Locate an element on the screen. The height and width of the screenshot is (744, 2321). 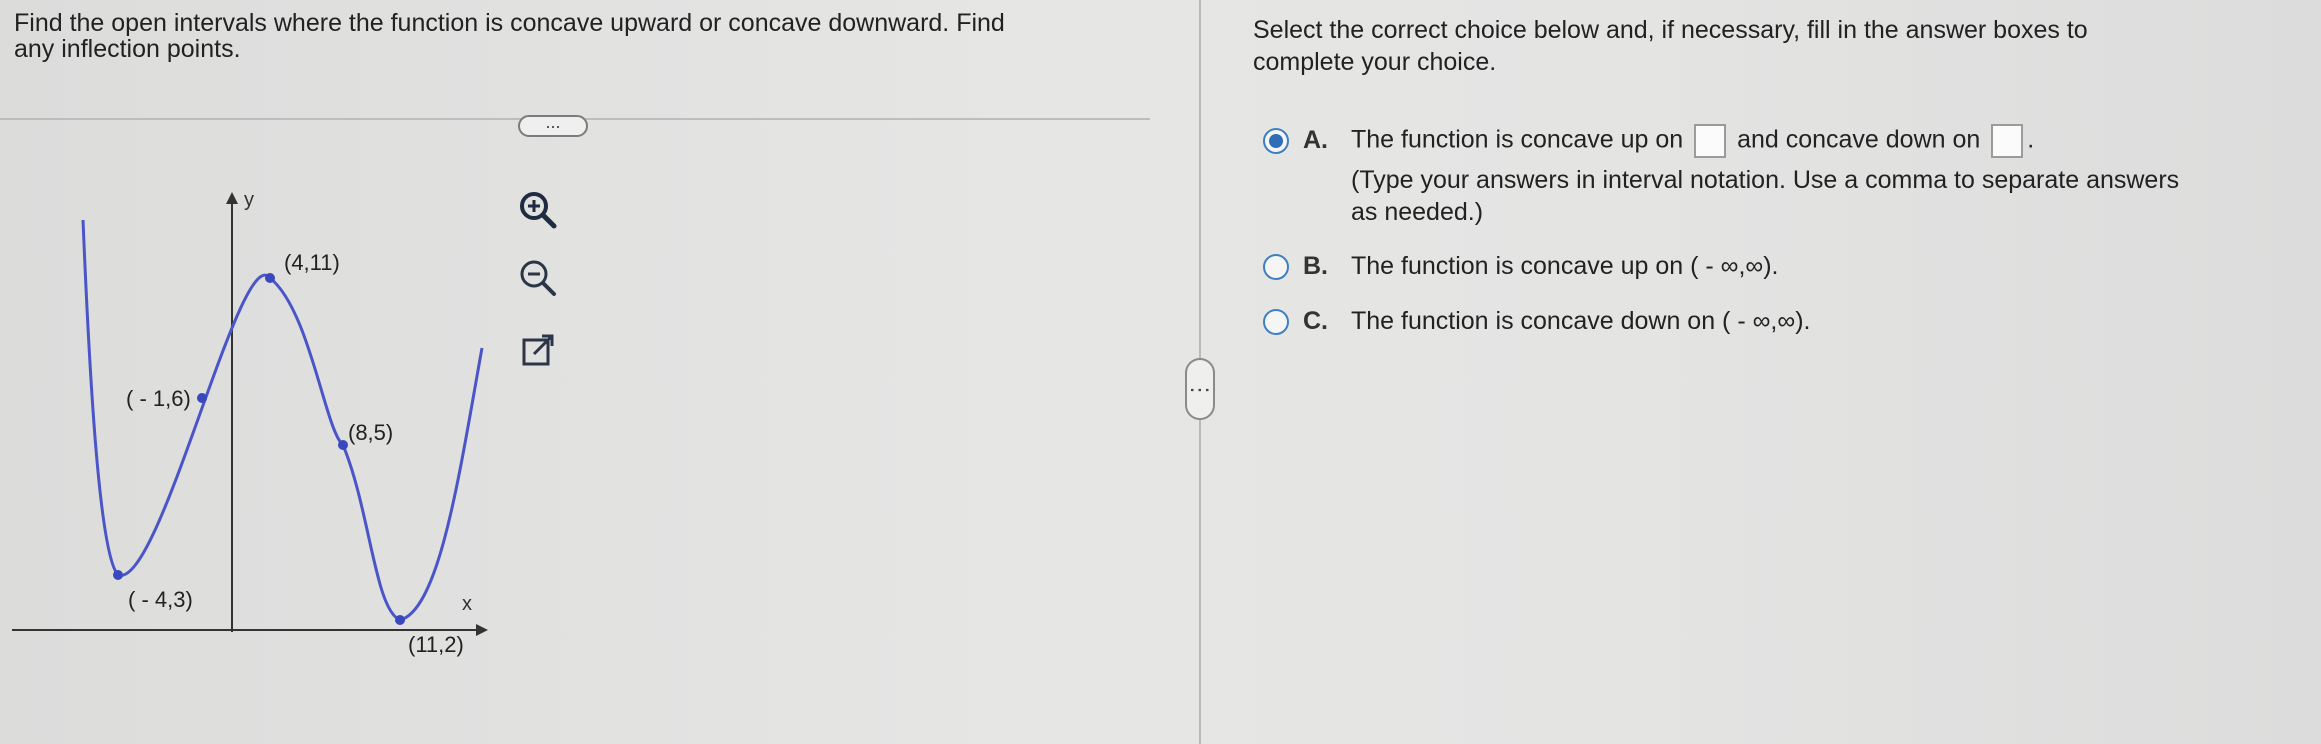
label-inflection-left: ( - 1,6) is located at coordinates (158, 398).